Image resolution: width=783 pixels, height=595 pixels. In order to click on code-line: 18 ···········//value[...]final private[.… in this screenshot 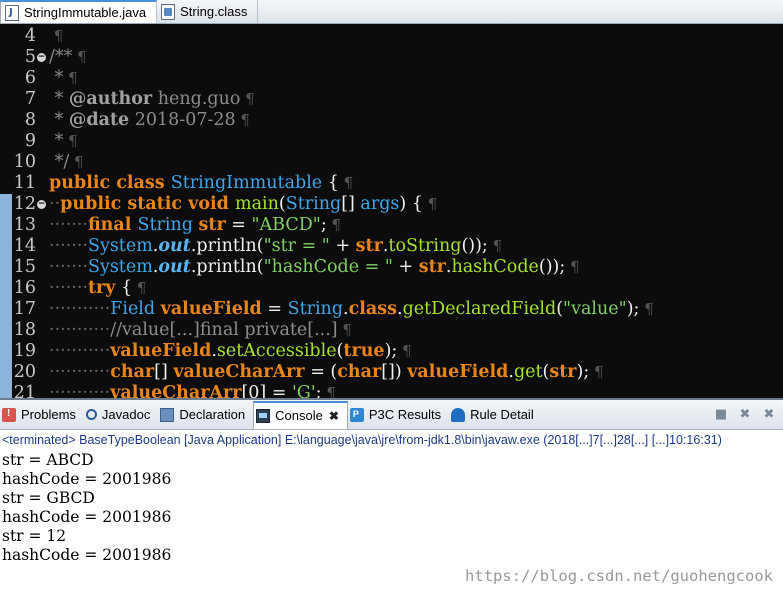, I will do `click(391, 330)`.